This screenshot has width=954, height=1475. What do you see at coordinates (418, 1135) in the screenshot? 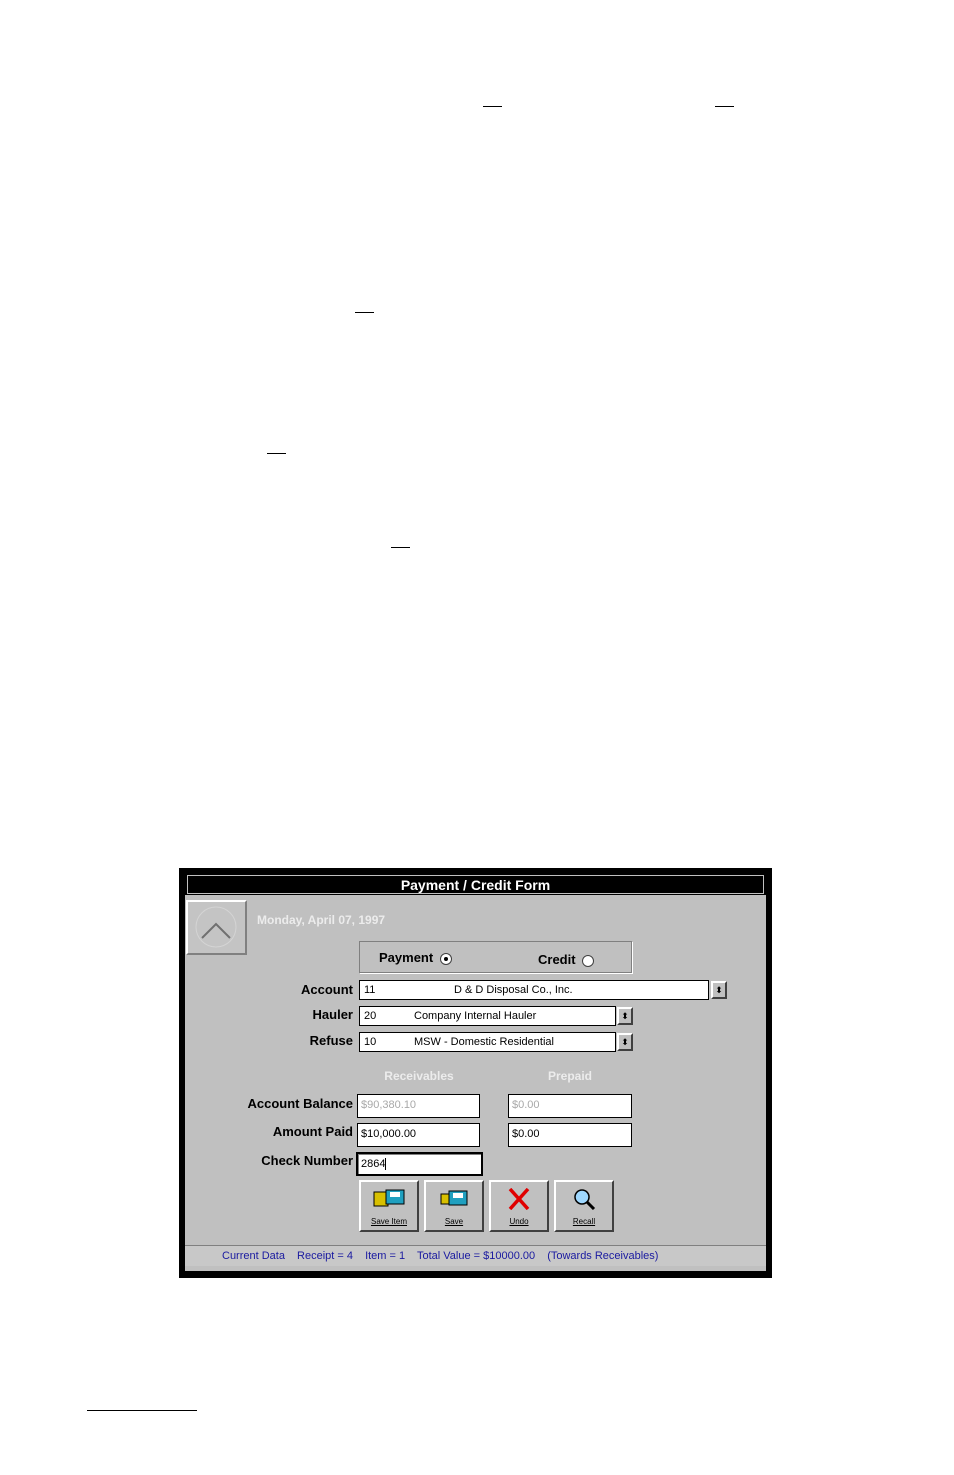
I see `receivables-amount-paid-input: $10,000.00` at bounding box center [418, 1135].